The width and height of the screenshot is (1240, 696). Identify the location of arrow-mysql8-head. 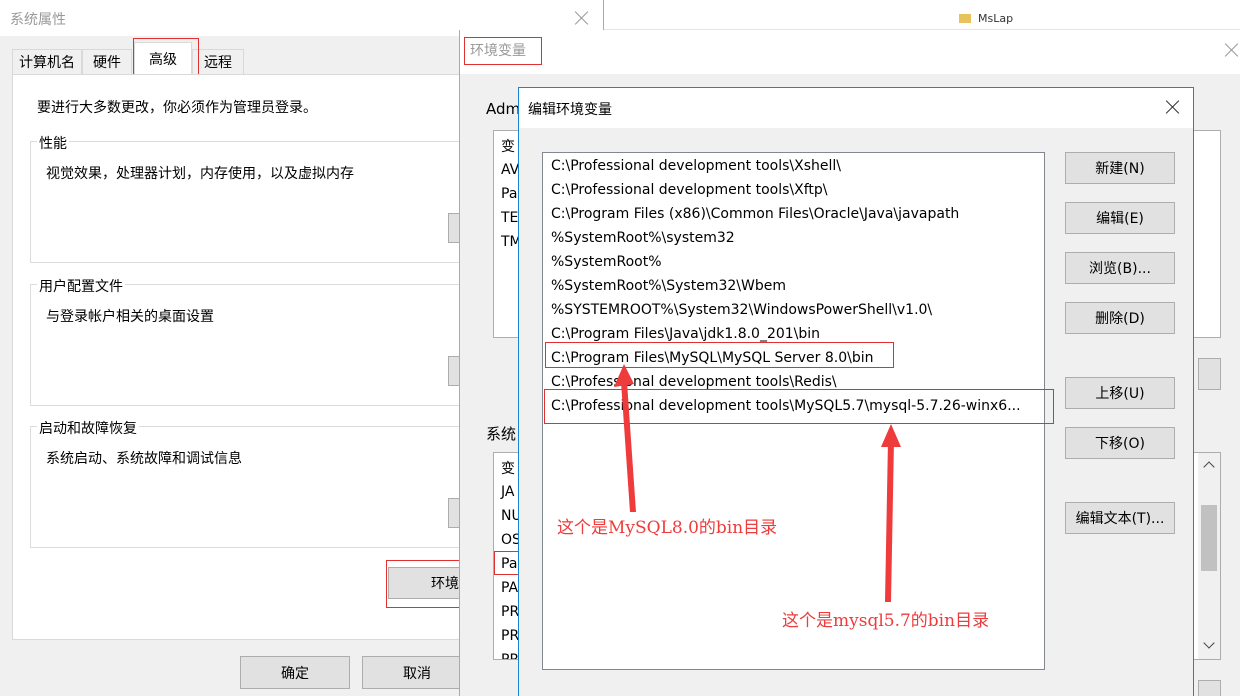
(624, 375).